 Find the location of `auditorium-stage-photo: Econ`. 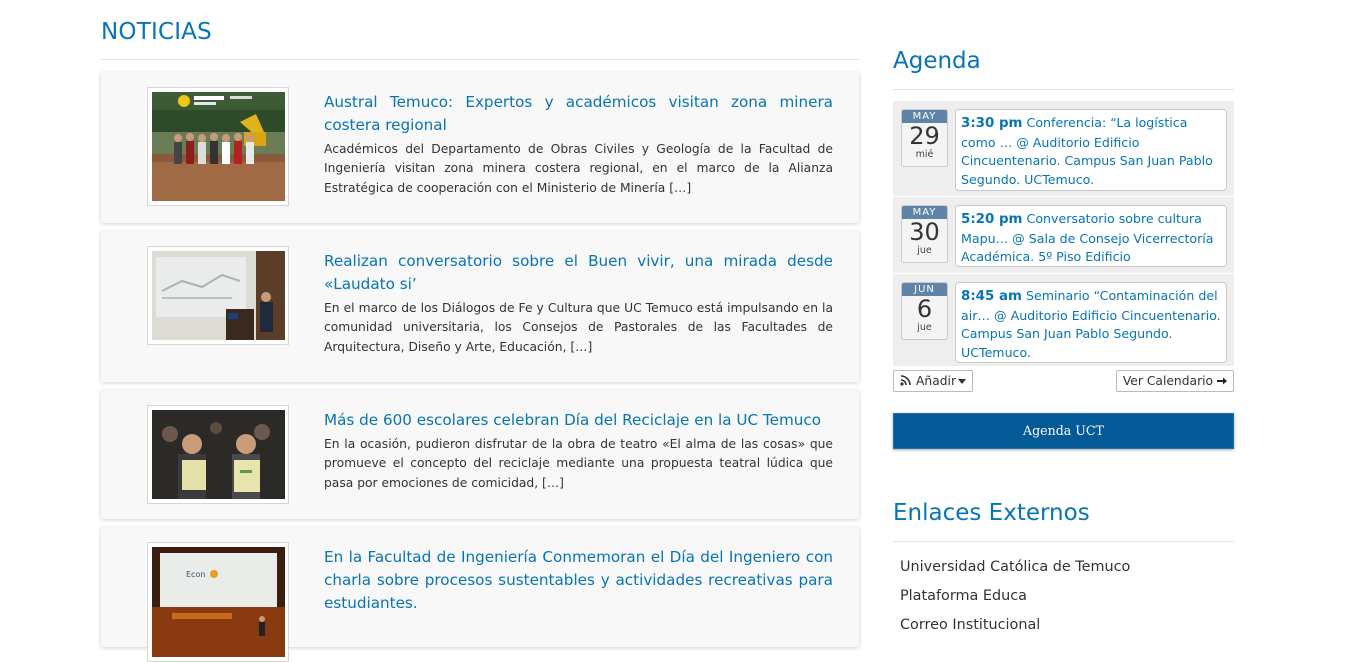

auditorium-stage-photo: Econ is located at coordinates (218, 602).